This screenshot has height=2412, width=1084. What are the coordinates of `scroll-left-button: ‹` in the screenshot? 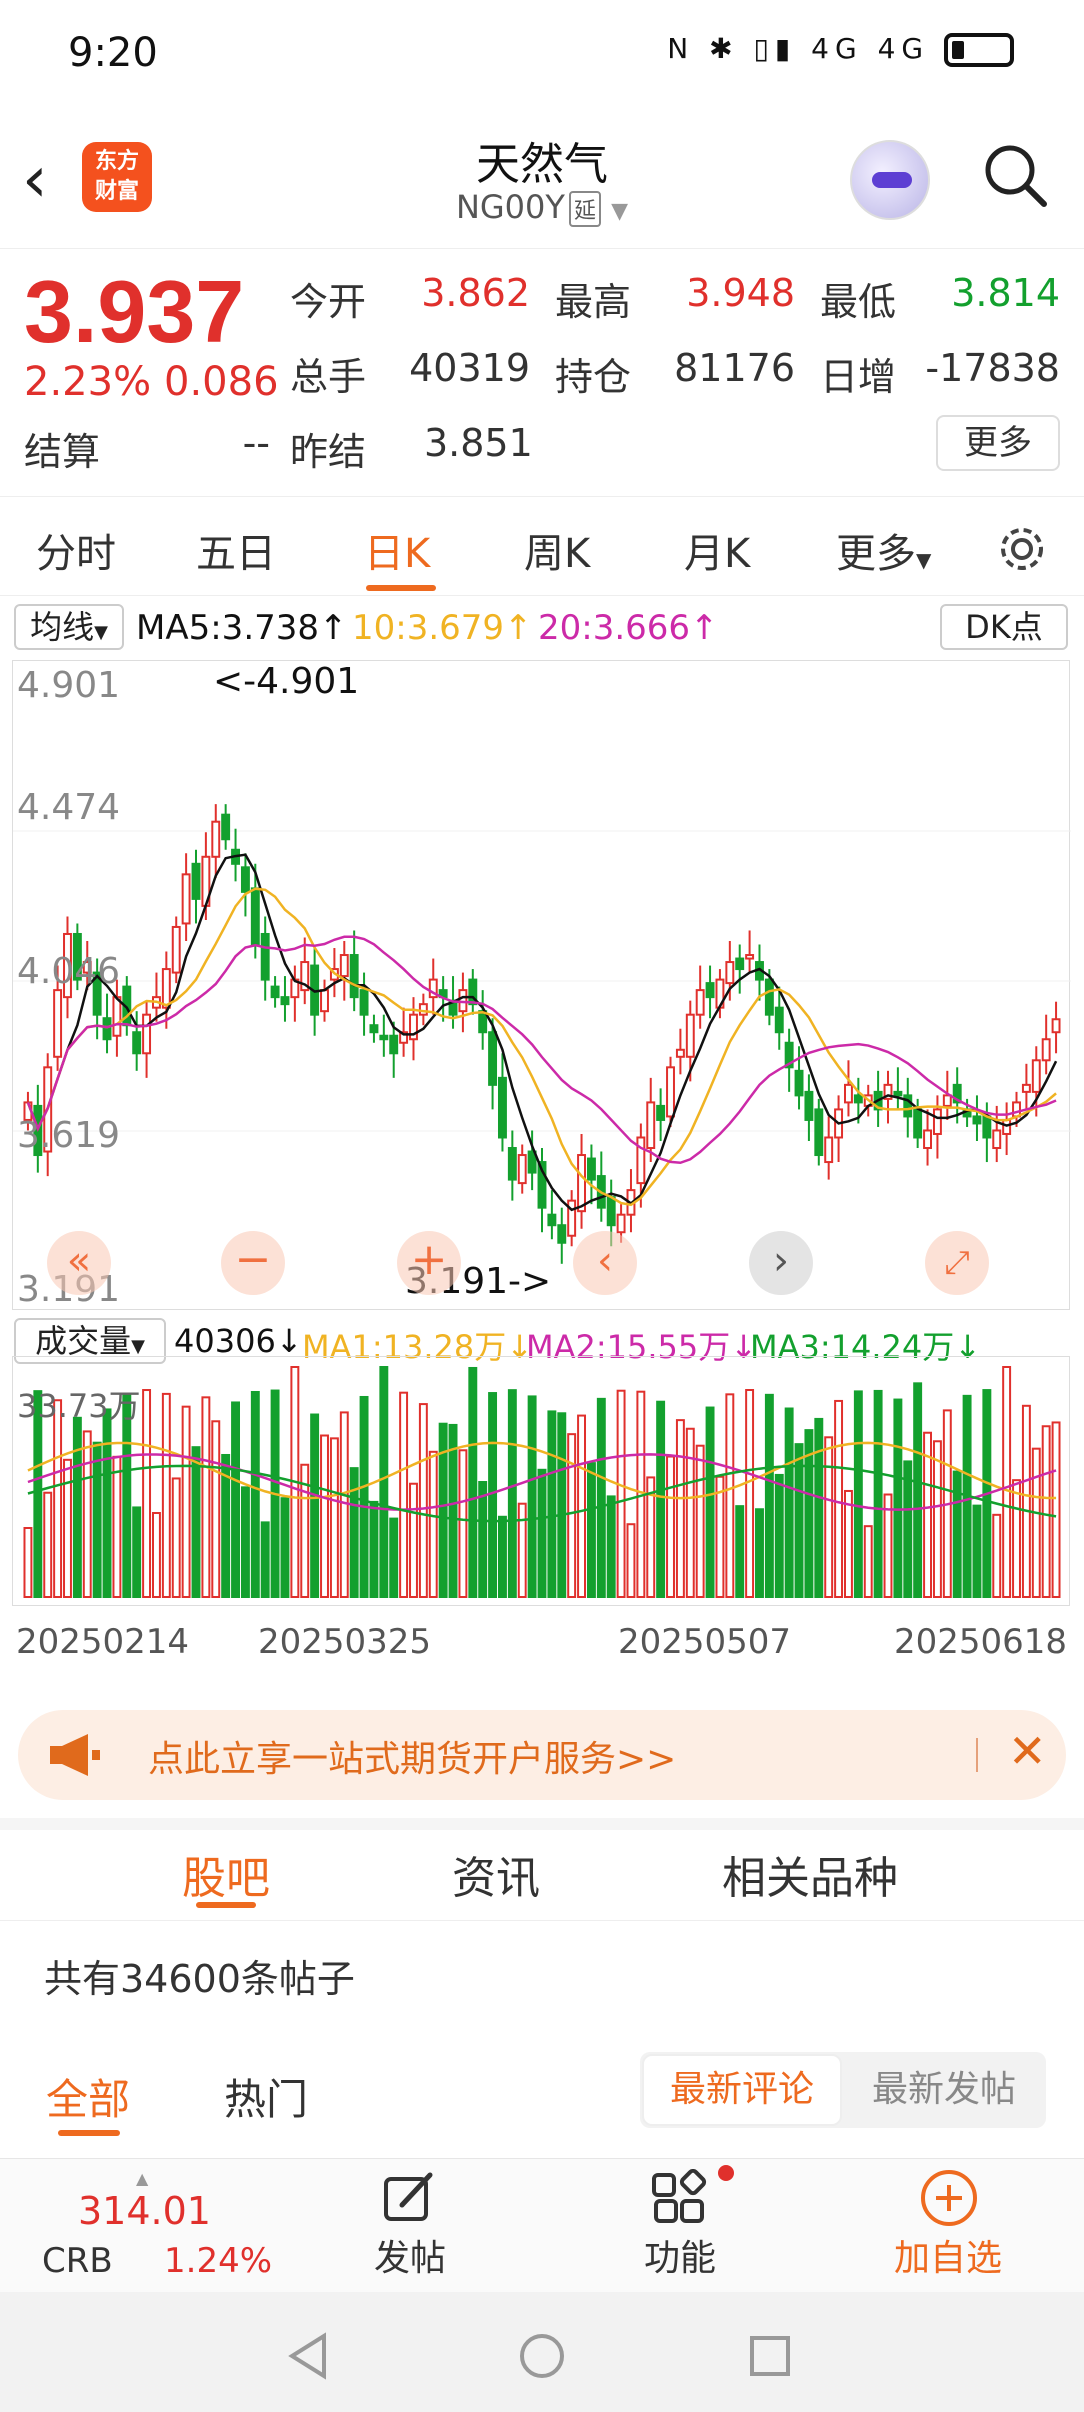 It's located at (605, 1263).